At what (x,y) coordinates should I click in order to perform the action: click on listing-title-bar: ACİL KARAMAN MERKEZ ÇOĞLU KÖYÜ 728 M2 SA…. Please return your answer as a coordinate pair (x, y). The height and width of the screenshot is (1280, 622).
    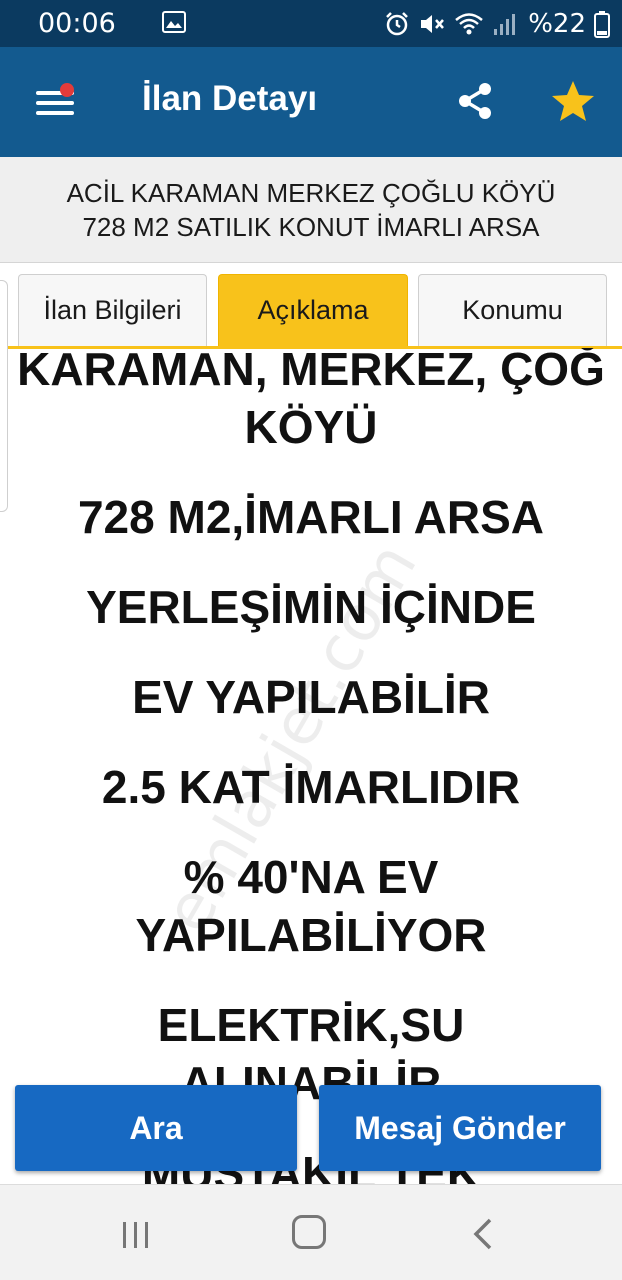
    Looking at the image, I should click on (311, 210).